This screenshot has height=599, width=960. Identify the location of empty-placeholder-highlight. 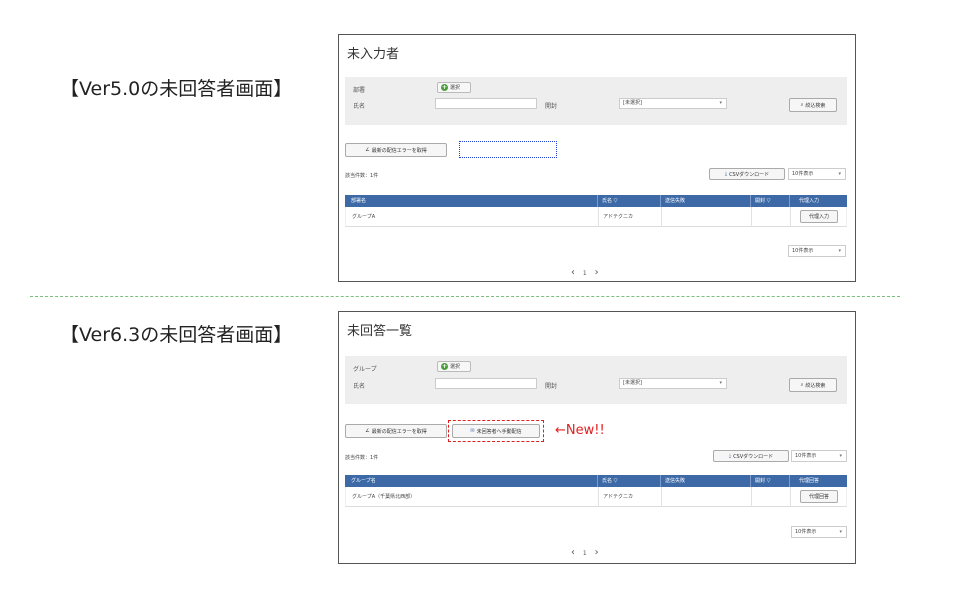
(508, 149).